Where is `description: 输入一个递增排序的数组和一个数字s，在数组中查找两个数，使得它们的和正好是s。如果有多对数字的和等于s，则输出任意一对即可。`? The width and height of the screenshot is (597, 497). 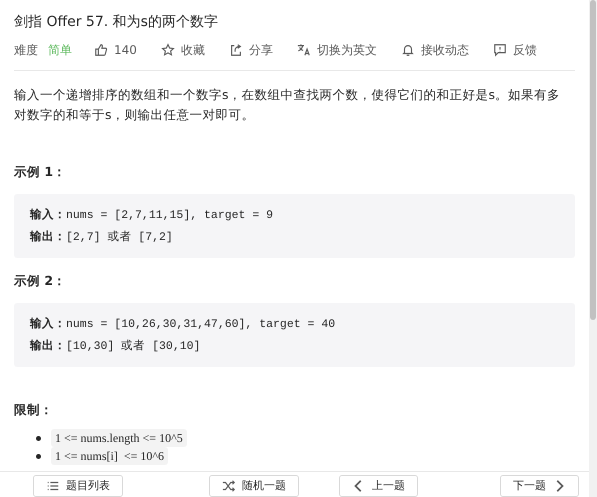 description: 输入一个递增排序的数组和一个数字s，在数组中查找两个数，使得它们的和正好是s。如果有多对数字的和等于s，则输出任意一对即可。 is located at coordinates (288, 105).